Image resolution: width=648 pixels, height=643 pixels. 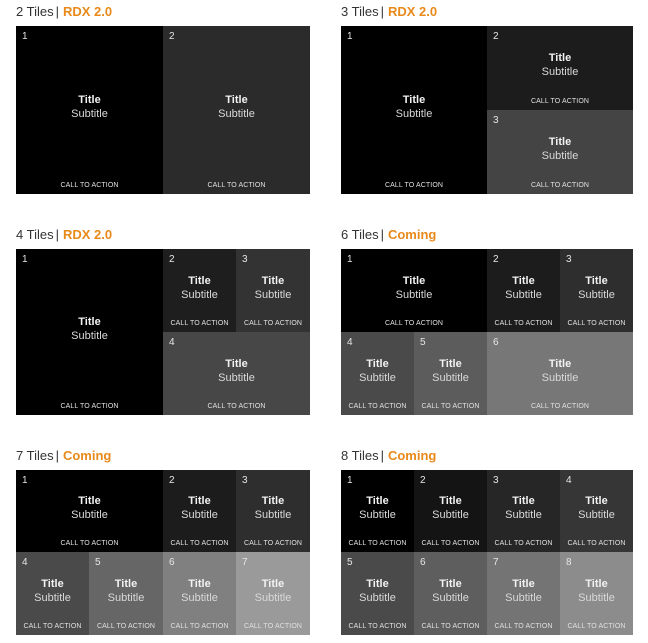 I want to click on panel-heading: 6 Tiles | Coming, so click(x=388, y=235).